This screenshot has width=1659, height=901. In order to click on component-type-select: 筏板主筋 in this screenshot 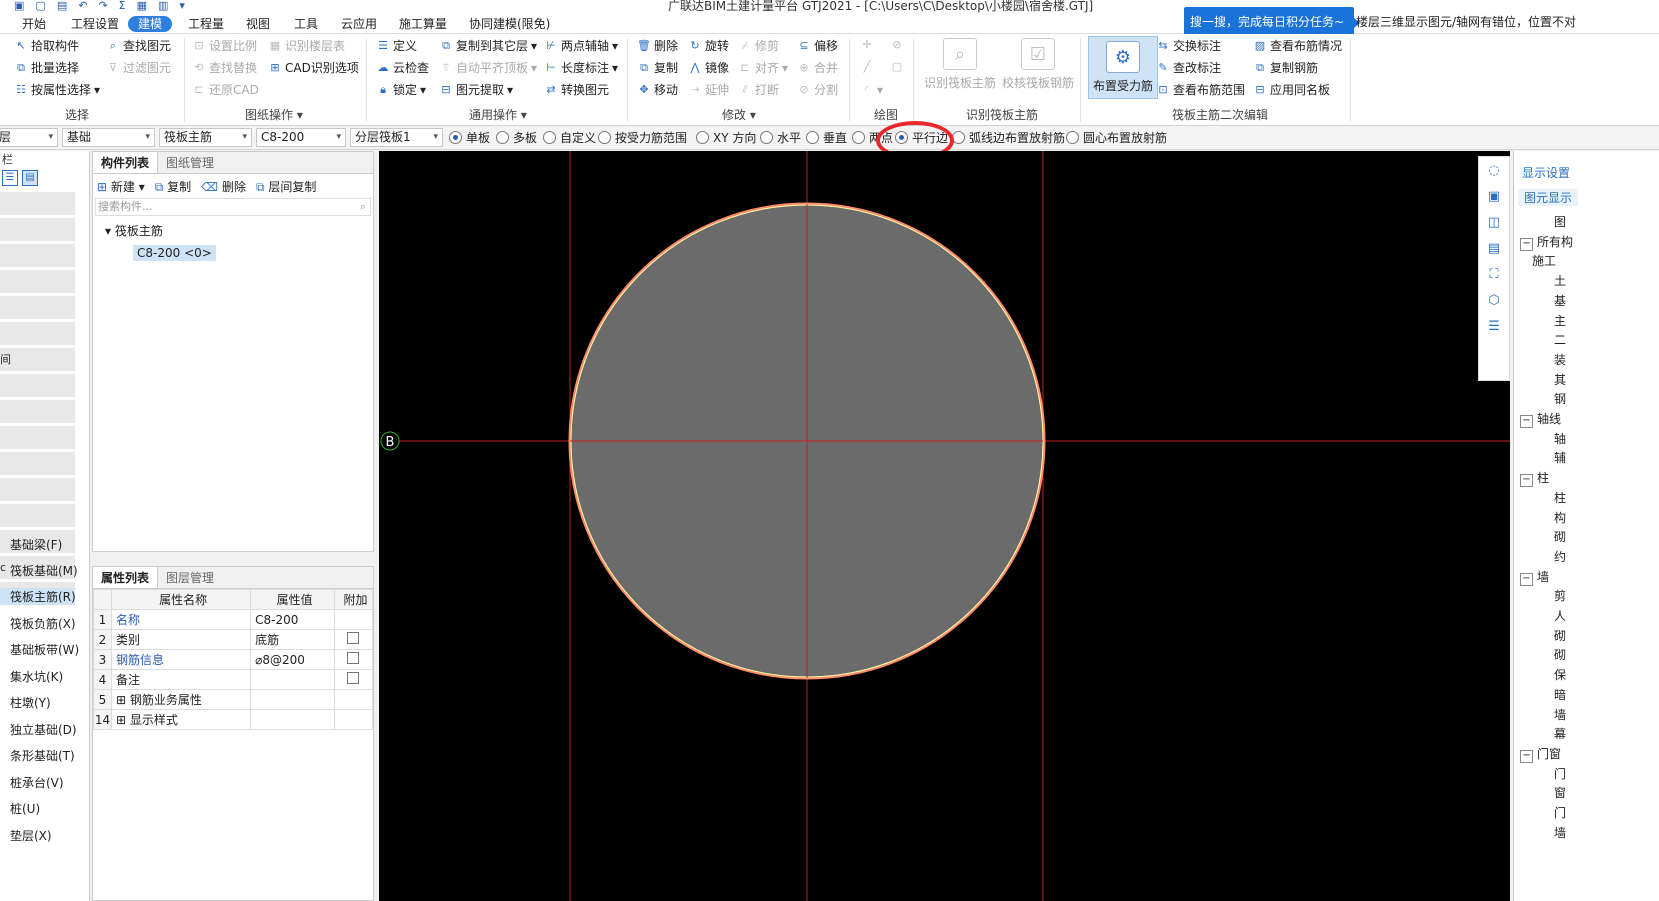, I will do `click(205, 137)`.